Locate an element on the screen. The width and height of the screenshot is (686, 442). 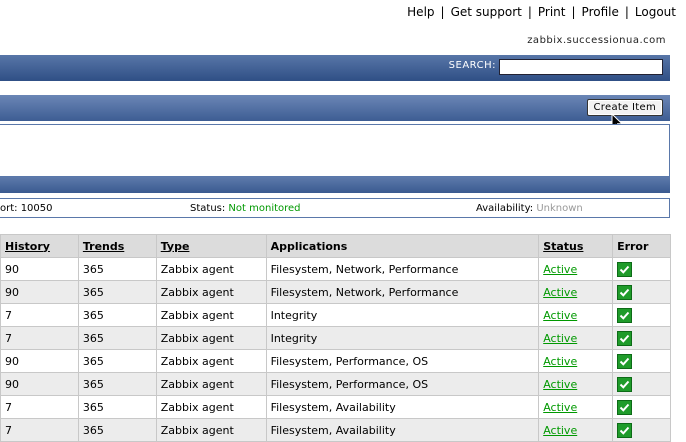
status-label: Status: is located at coordinates (208, 208).